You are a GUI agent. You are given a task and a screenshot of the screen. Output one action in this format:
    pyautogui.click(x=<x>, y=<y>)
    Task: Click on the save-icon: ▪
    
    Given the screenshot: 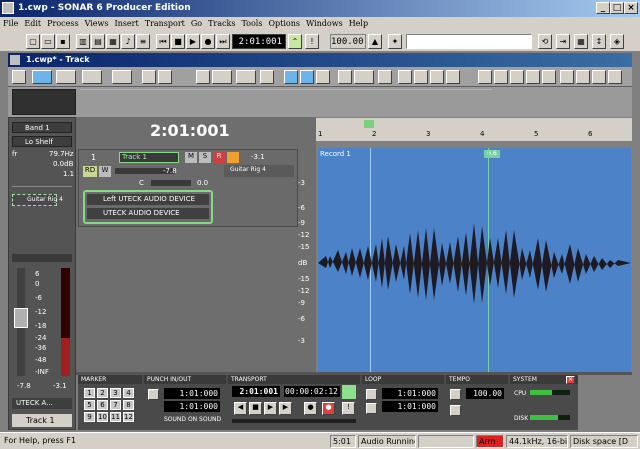 What is the action you would take?
    pyautogui.click(x=63, y=41)
    